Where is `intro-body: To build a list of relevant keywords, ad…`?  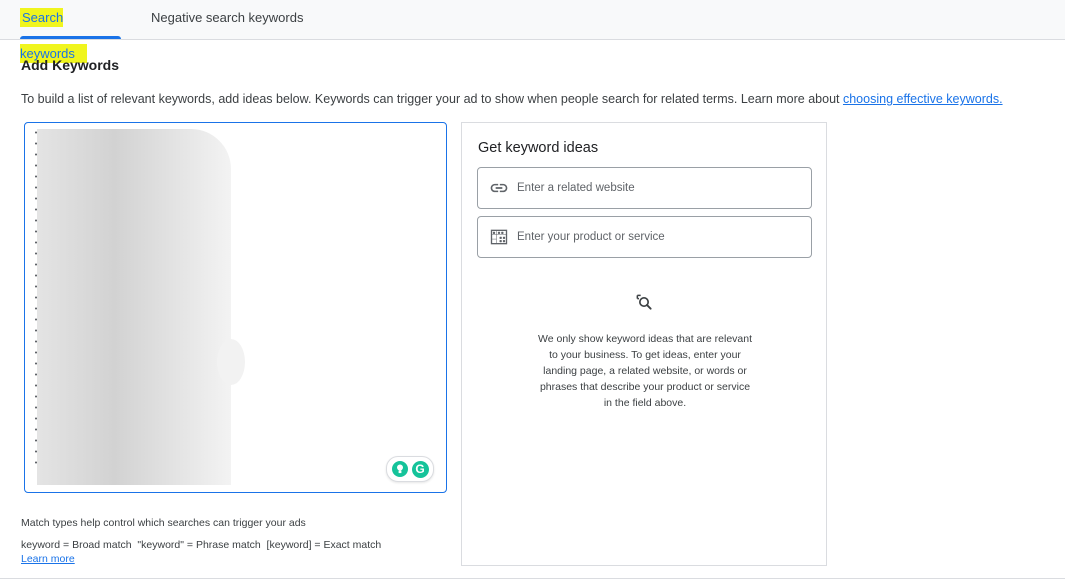 intro-body: To build a list of relevant keywords, ad… is located at coordinates (432, 99).